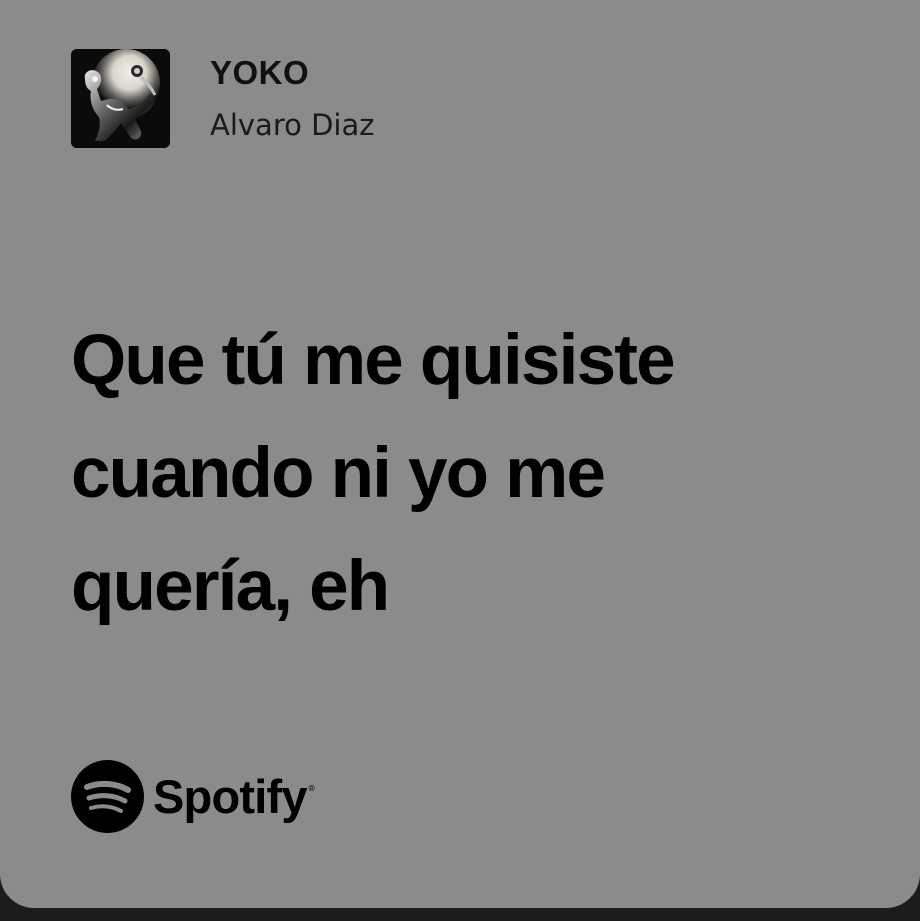  I want to click on spotify-brand: Spotify ®, so click(193, 796).